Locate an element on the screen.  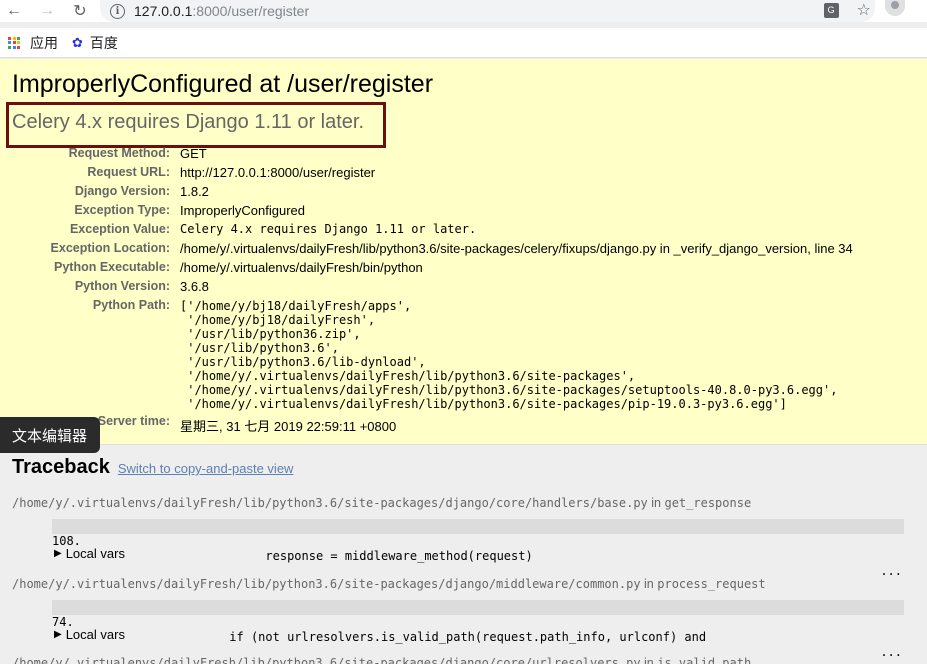
url-path: :8000/user/register is located at coordinates (251, 10).